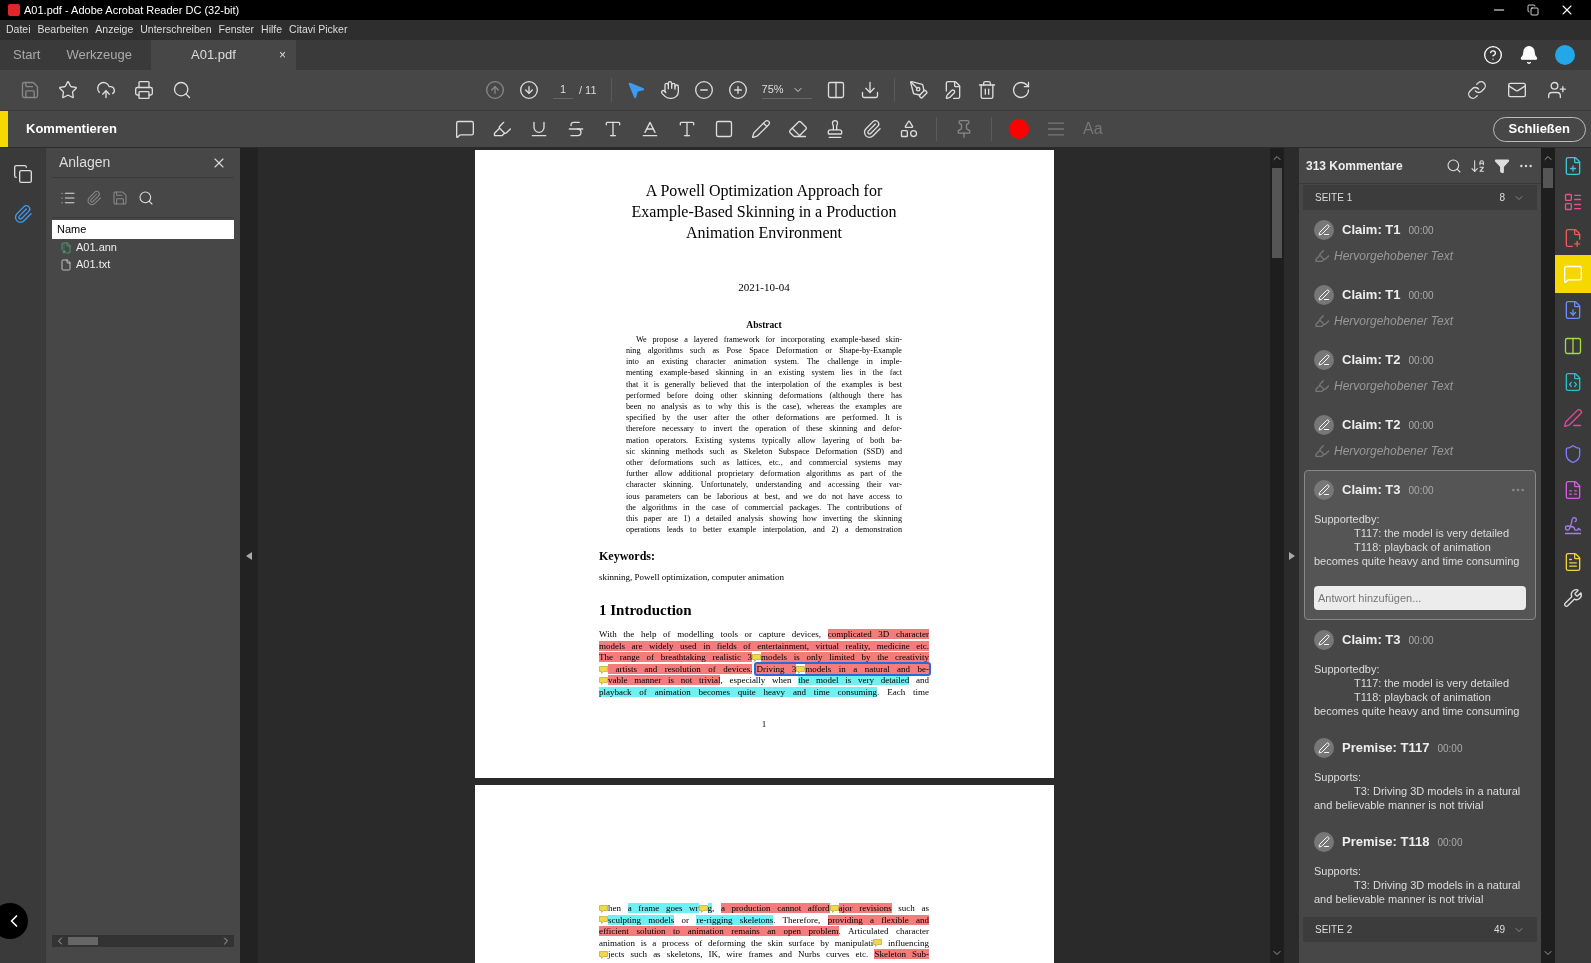  What do you see at coordinates (1420, 775) in the screenshot?
I see `comment-card: Premise: T117 00:00 Supports: T3: Driving 3D models in a natural and believable manner is not trivial` at bounding box center [1420, 775].